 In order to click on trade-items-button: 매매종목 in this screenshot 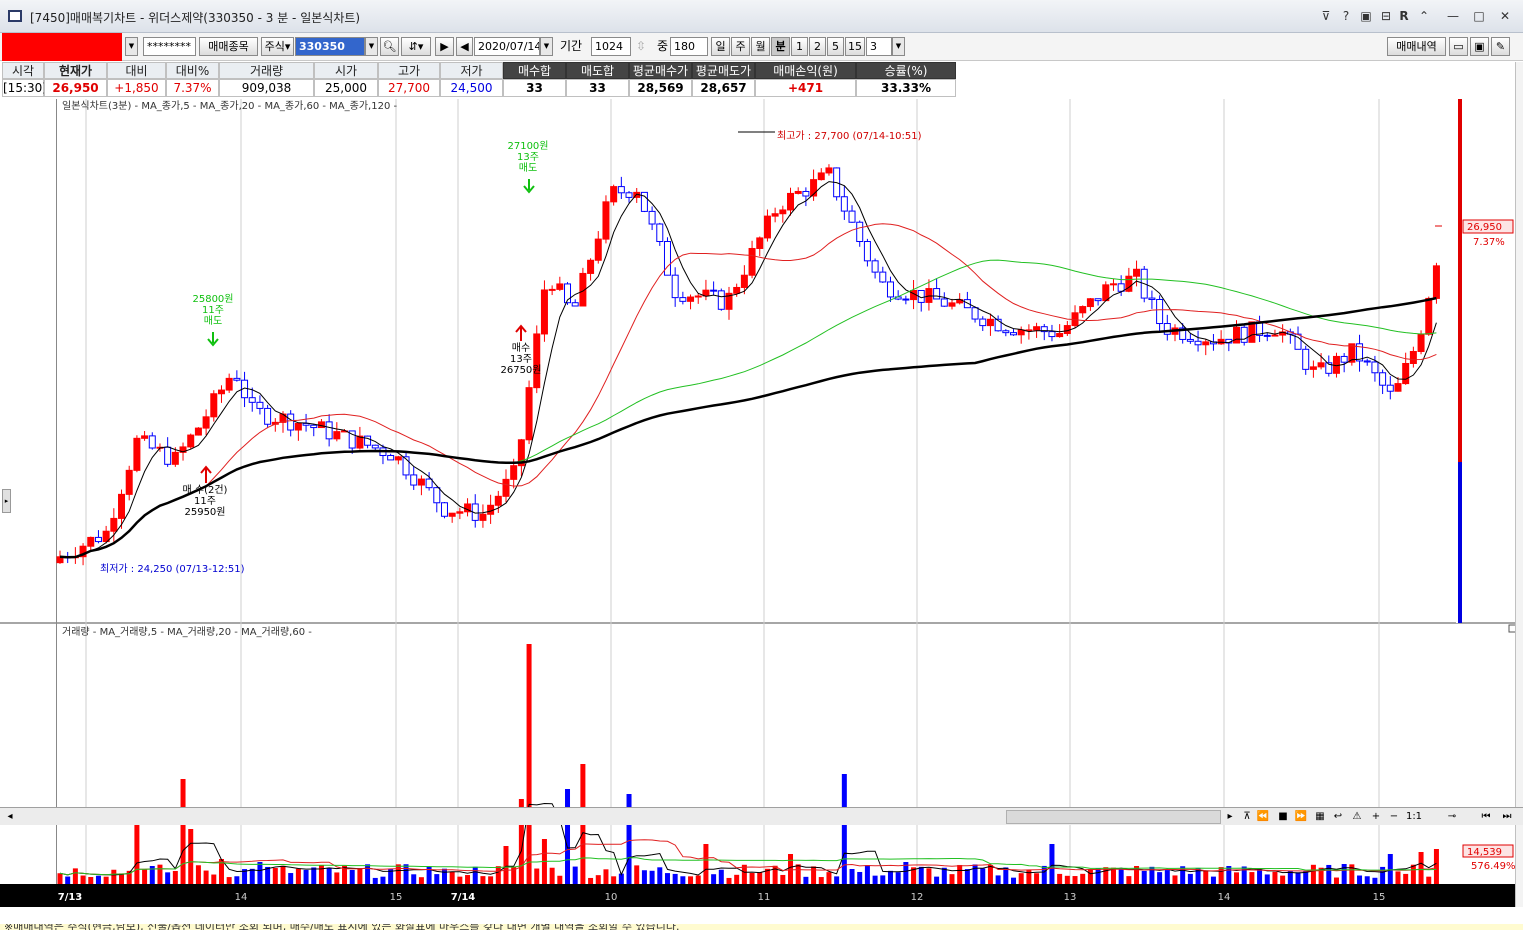, I will do `click(228, 46)`.